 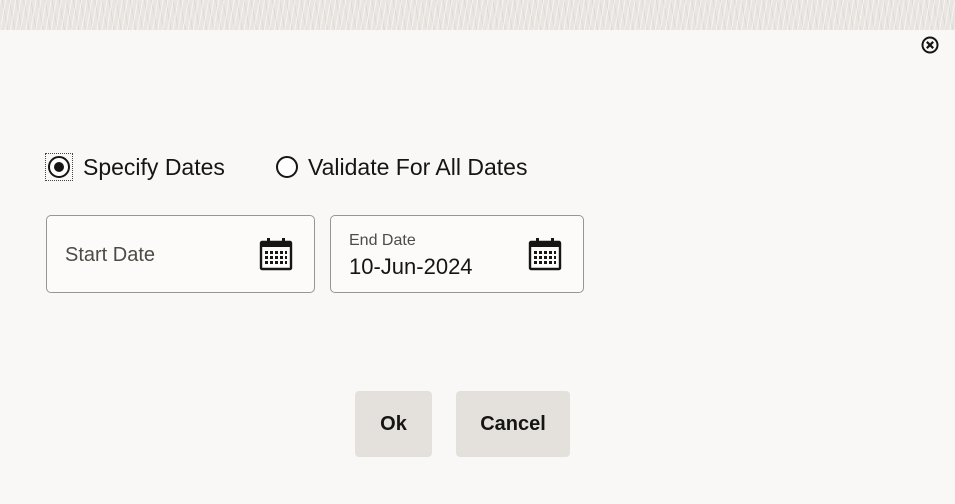 What do you see at coordinates (930, 45) in the screenshot?
I see `close-icon` at bounding box center [930, 45].